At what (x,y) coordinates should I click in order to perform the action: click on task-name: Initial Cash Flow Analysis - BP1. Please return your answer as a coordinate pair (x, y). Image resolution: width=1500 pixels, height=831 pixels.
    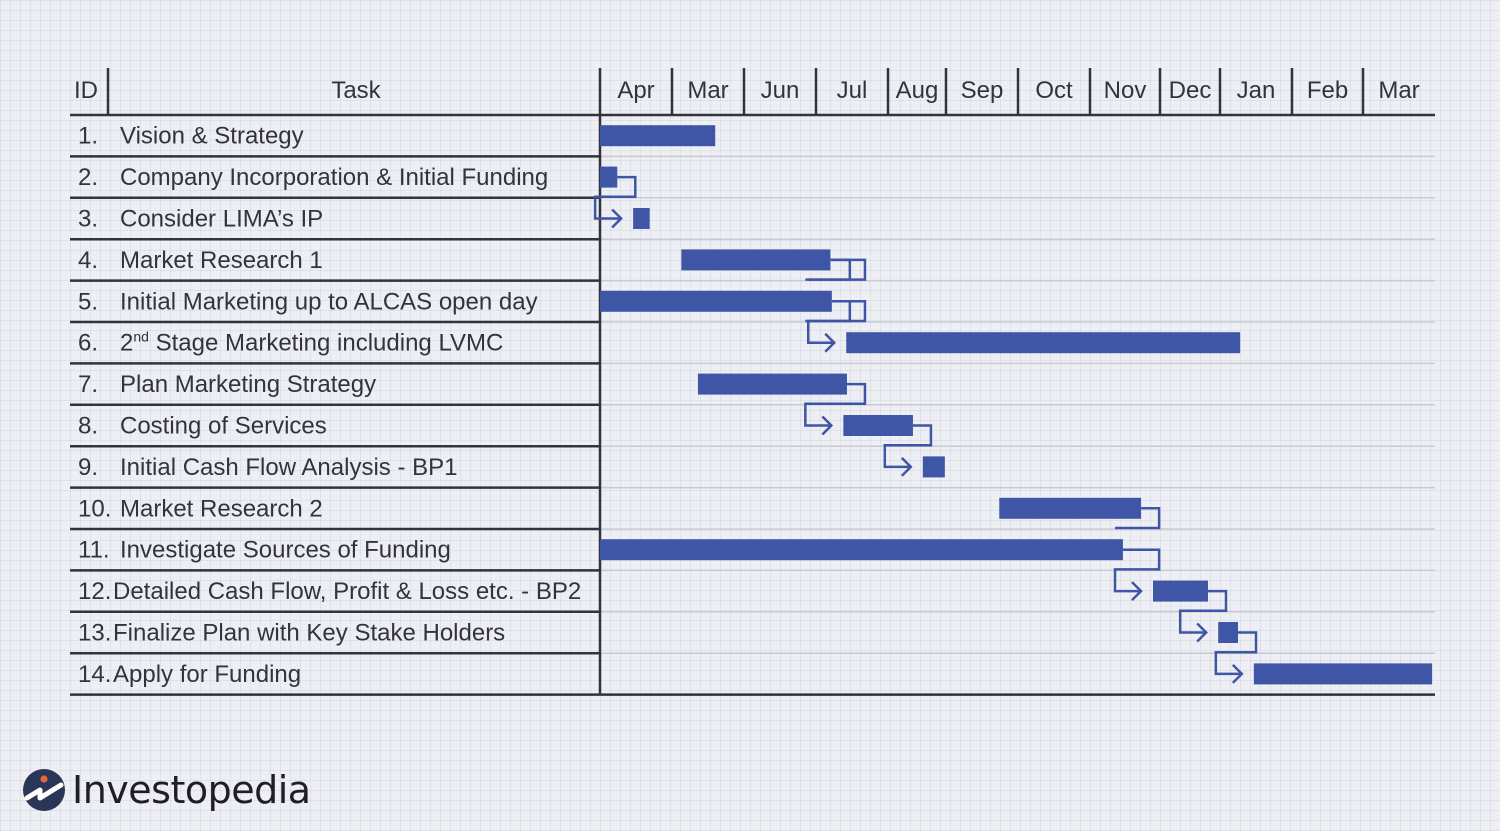
    Looking at the image, I should click on (288, 467).